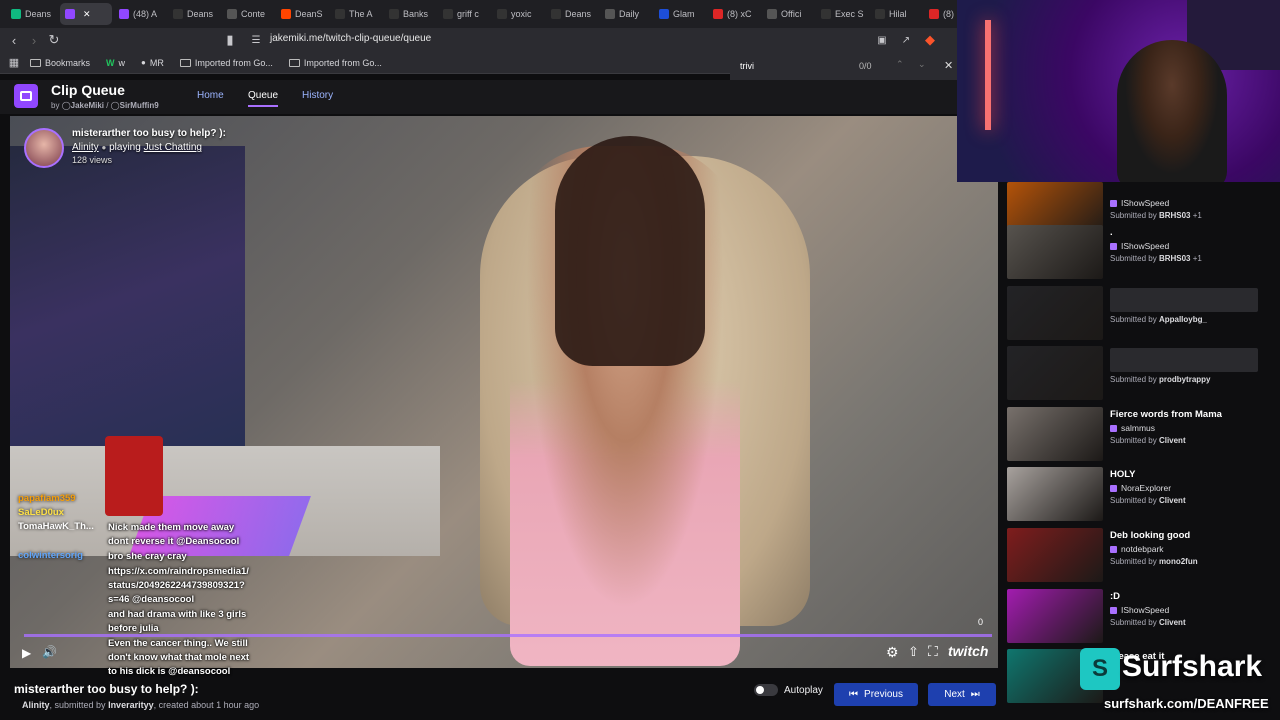  What do you see at coordinates (892, 652) in the screenshot?
I see `settings-gear-icon: ⚙` at bounding box center [892, 652].